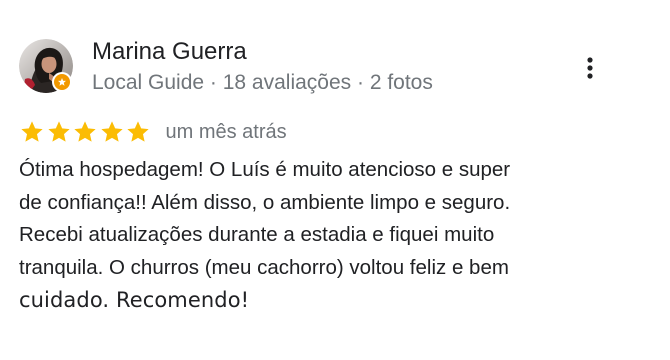 This screenshot has width=670, height=360. I want to click on star-badge-glyph, so click(62, 82).